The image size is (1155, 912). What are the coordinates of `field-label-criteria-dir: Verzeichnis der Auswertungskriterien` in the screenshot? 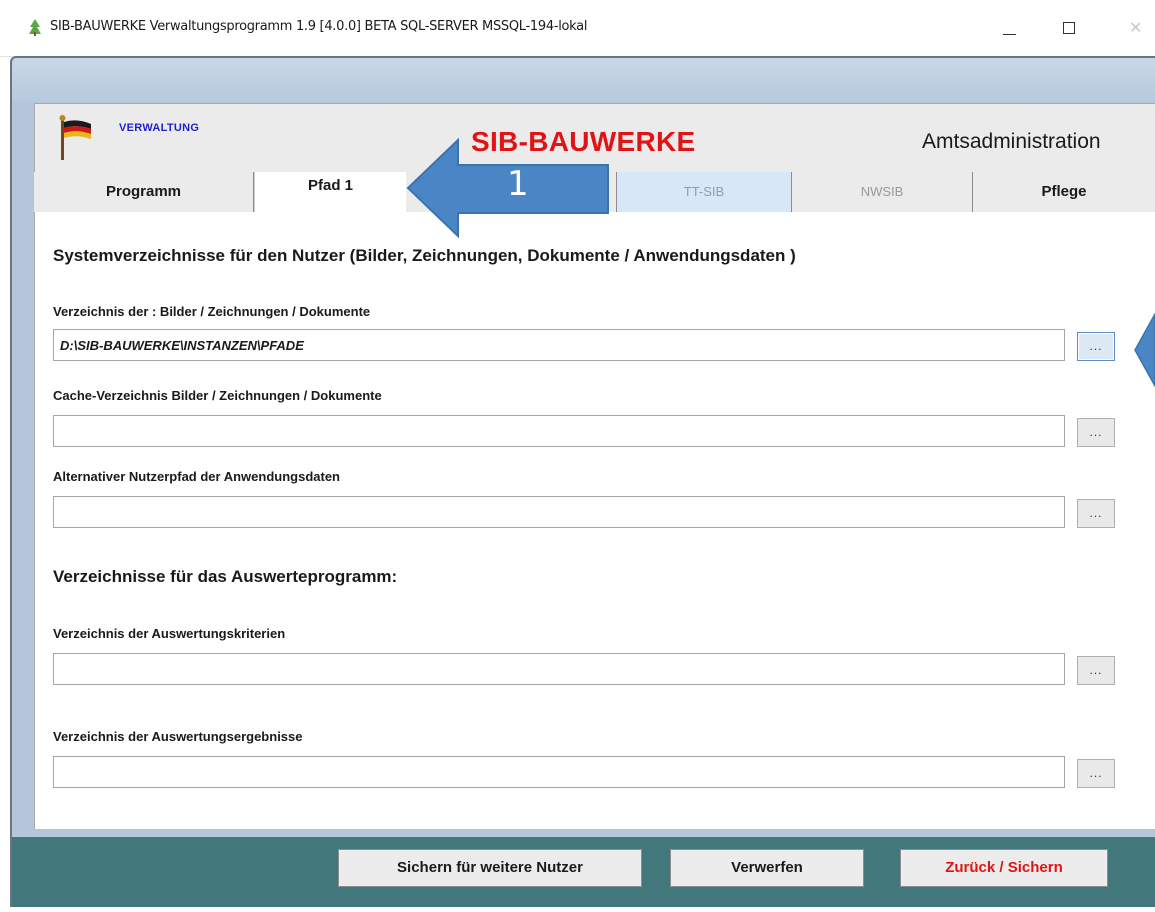 It's located at (169, 633).